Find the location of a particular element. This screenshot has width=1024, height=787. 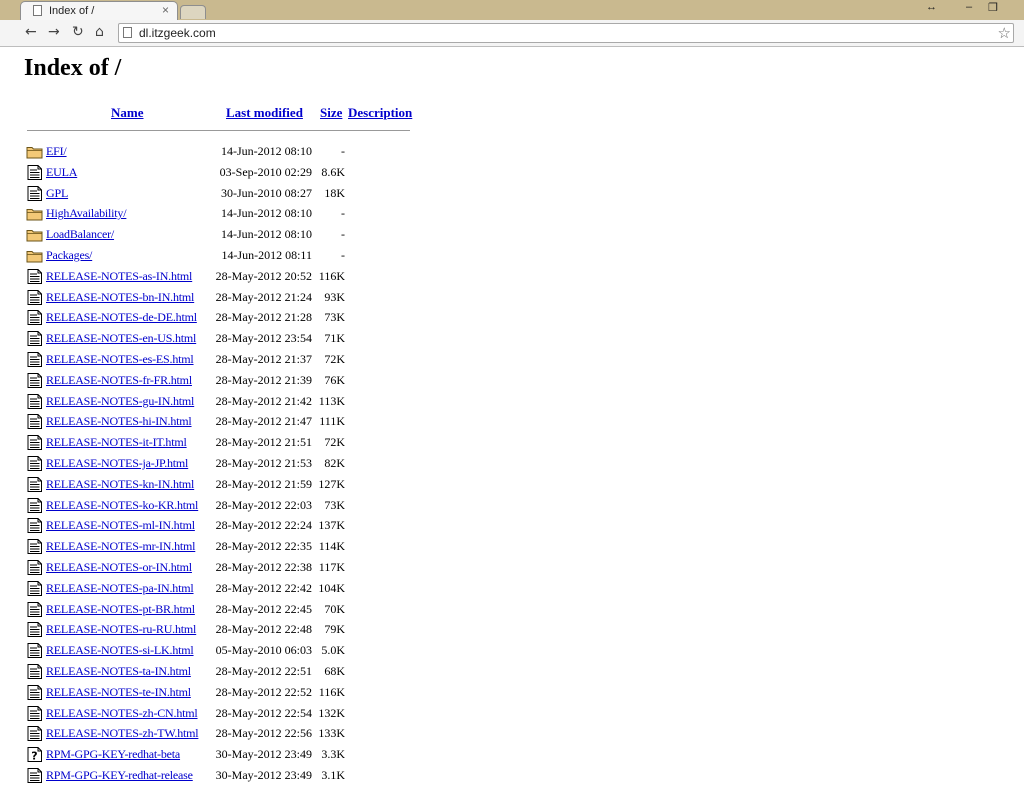

file-link: LoadBalancer/ is located at coordinates (80, 234).